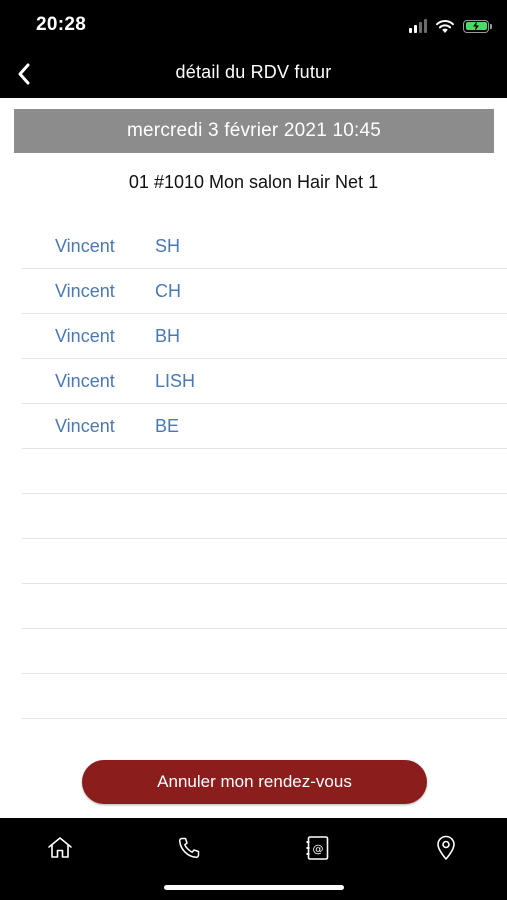 Image resolution: width=507 pixels, height=900 pixels. I want to click on service-code: BE, so click(167, 425).